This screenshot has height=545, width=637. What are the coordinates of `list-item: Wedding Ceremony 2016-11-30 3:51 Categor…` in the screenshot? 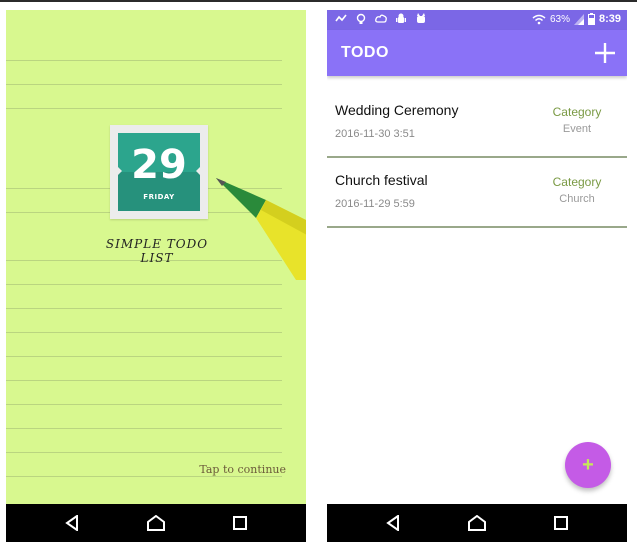 It's located at (477, 123).